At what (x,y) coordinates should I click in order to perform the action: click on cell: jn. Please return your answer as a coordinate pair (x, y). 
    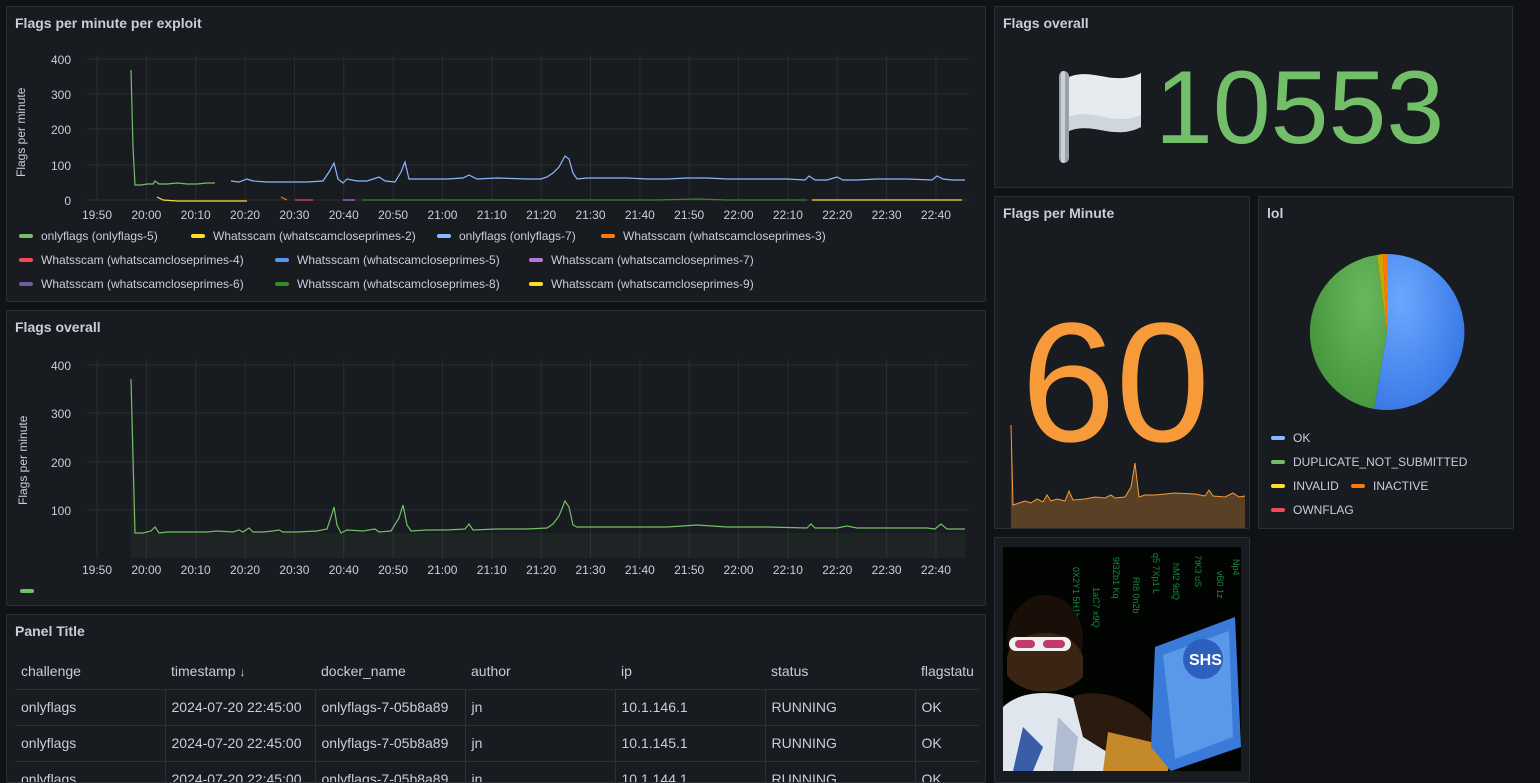
    Looking at the image, I should click on (539, 742).